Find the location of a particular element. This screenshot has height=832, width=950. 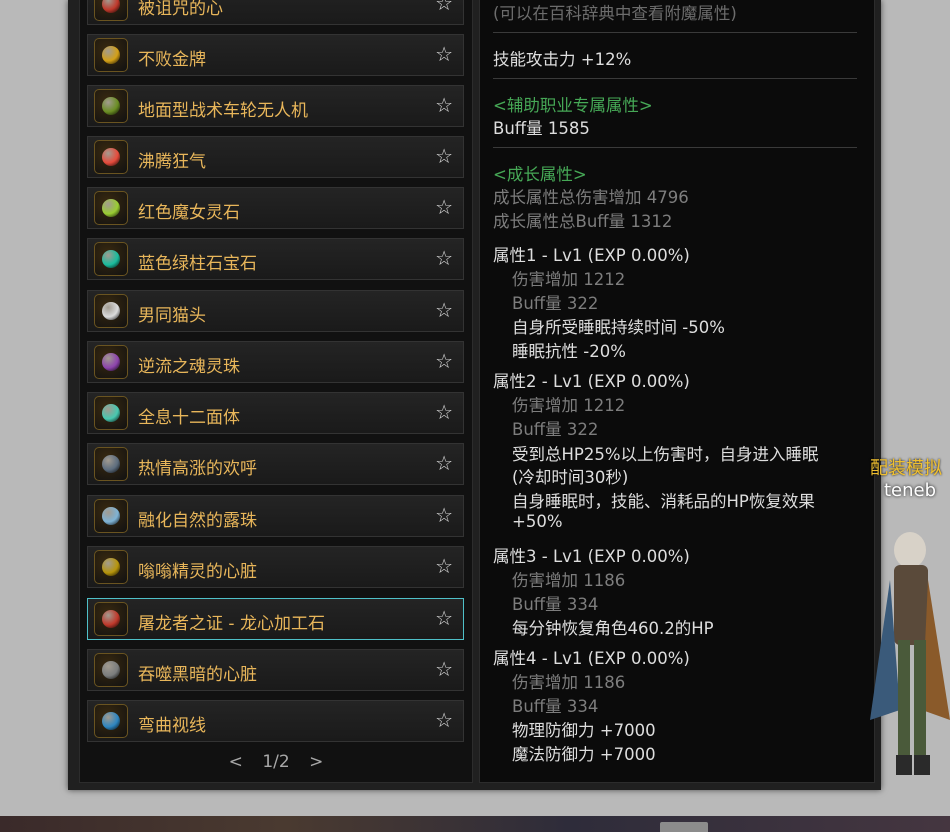

taskbar-tab is located at coordinates (684, 827).